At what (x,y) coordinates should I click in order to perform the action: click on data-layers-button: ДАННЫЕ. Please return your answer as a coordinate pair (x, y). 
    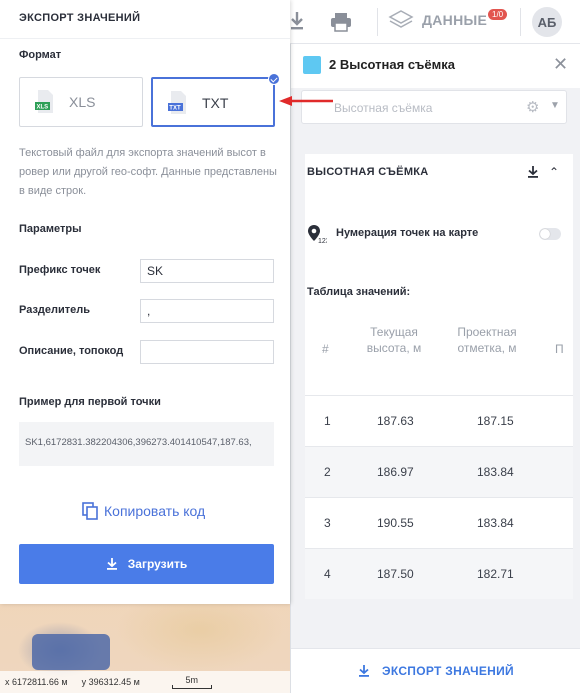
    Looking at the image, I should click on (437, 20).